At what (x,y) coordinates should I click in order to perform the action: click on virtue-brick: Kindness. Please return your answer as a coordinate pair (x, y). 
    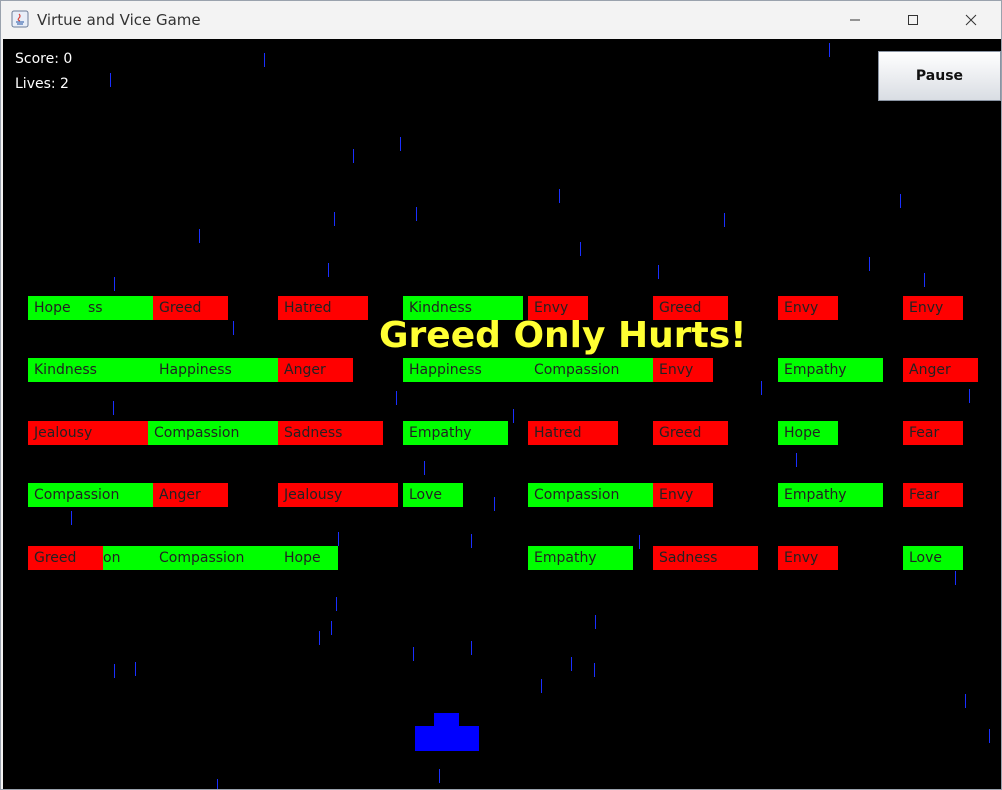
    Looking at the image, I should click on (90, 370).